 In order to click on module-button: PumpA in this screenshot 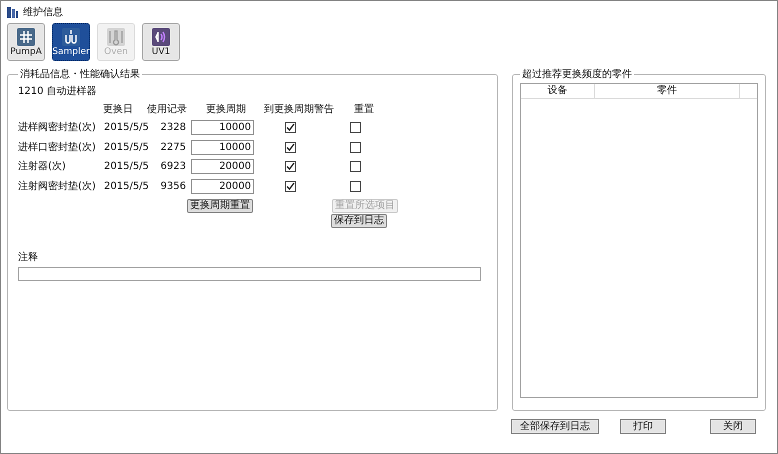, I will do `click(26, 42)`.